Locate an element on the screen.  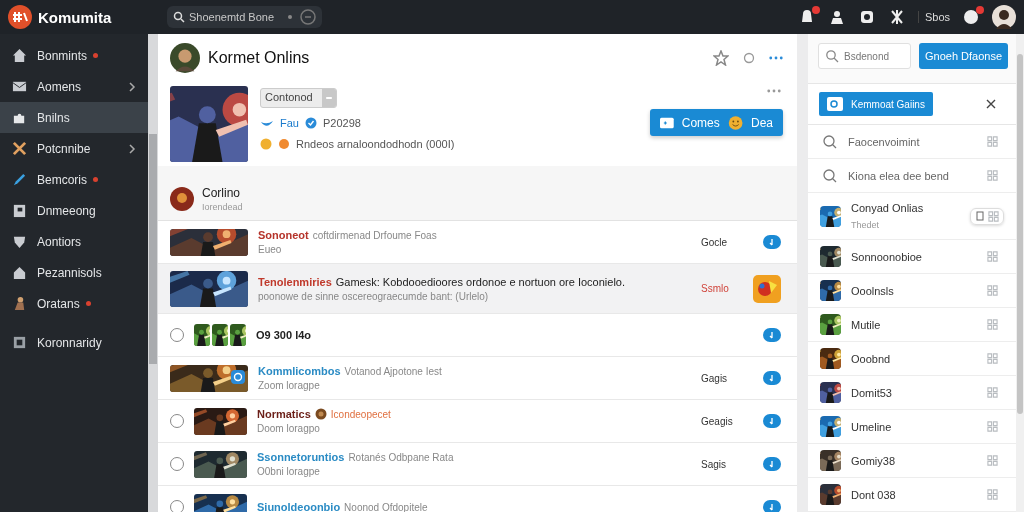
result-item: Conyad Onlias Thedet is located at coordinates (912, 216).